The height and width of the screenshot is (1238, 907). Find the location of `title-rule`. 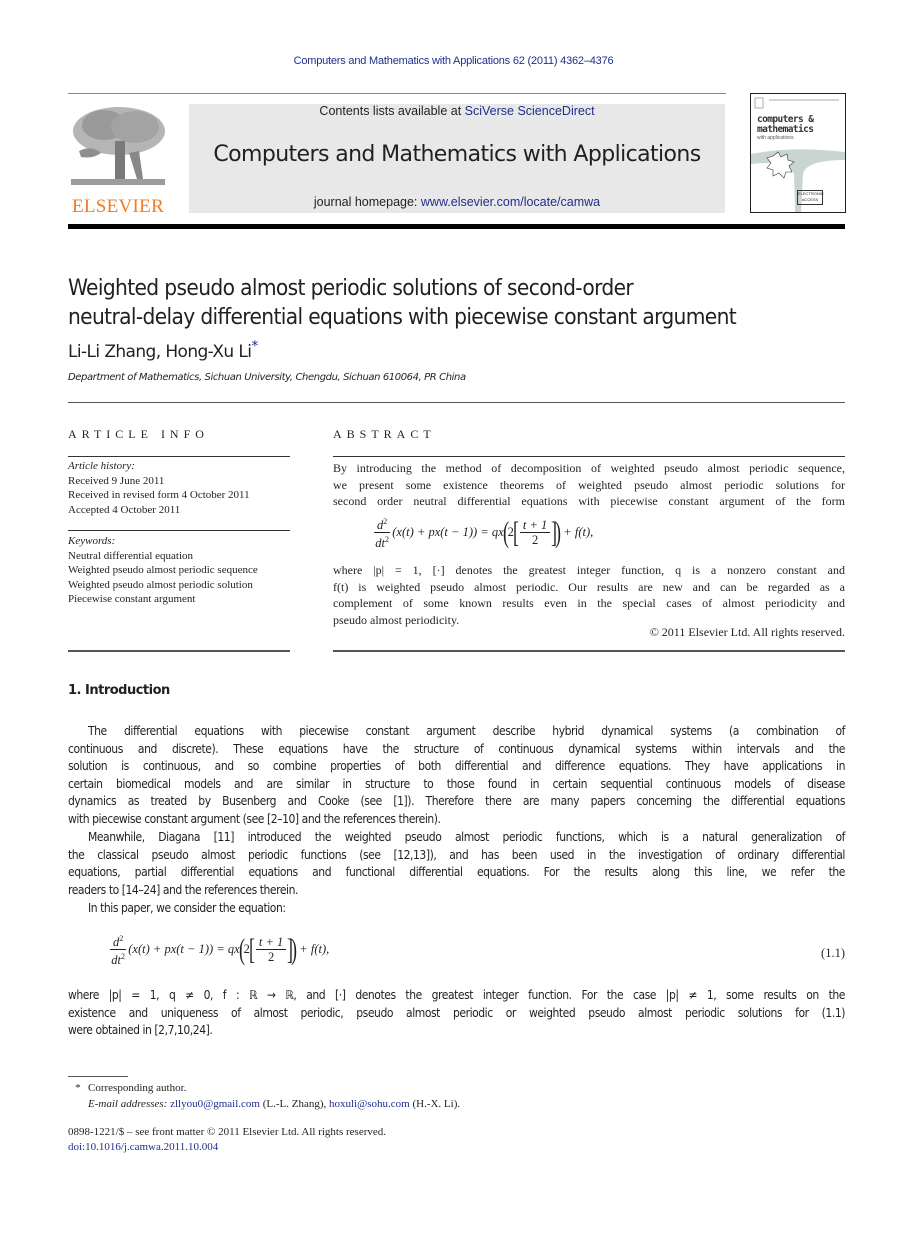

title-rule is located at coordinates (456, 402).